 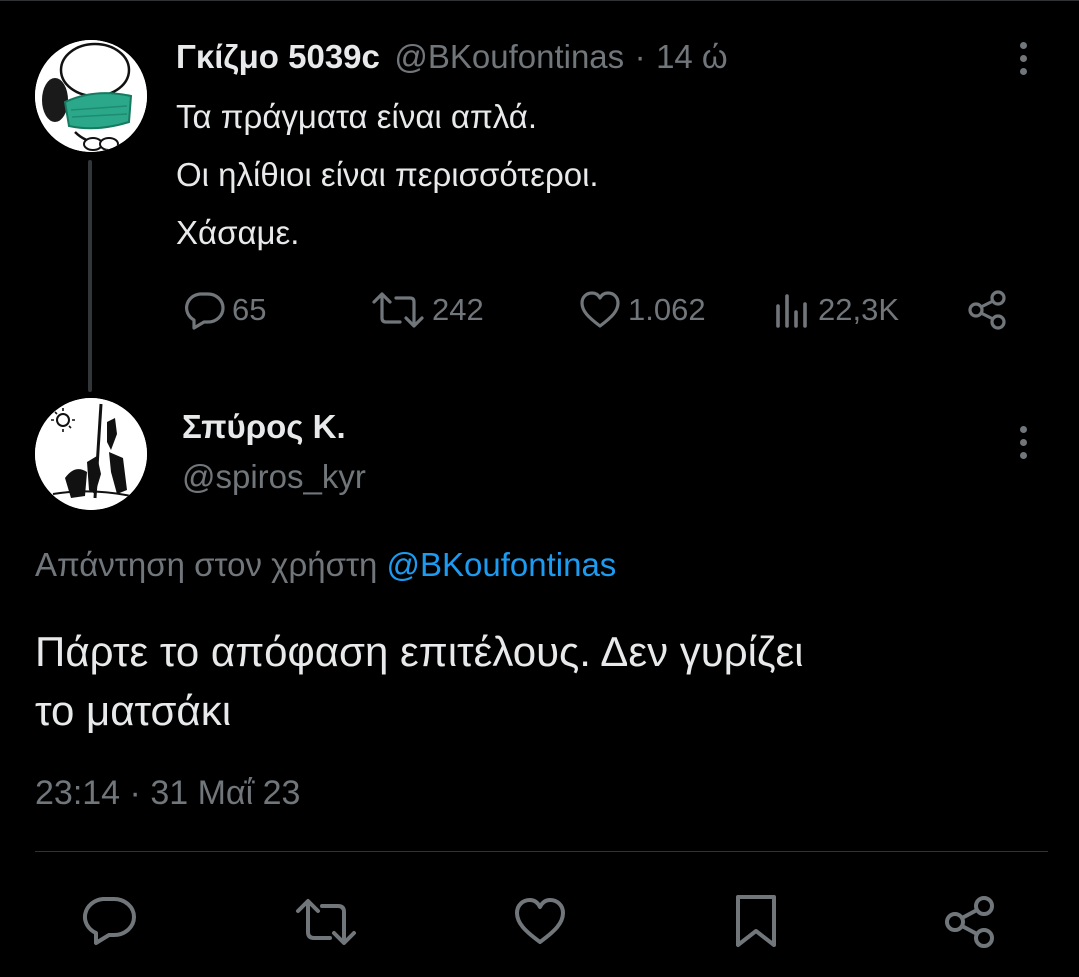 I want to click on replying-to-mention: @BKoufontinas, so click(x=502, y=564).